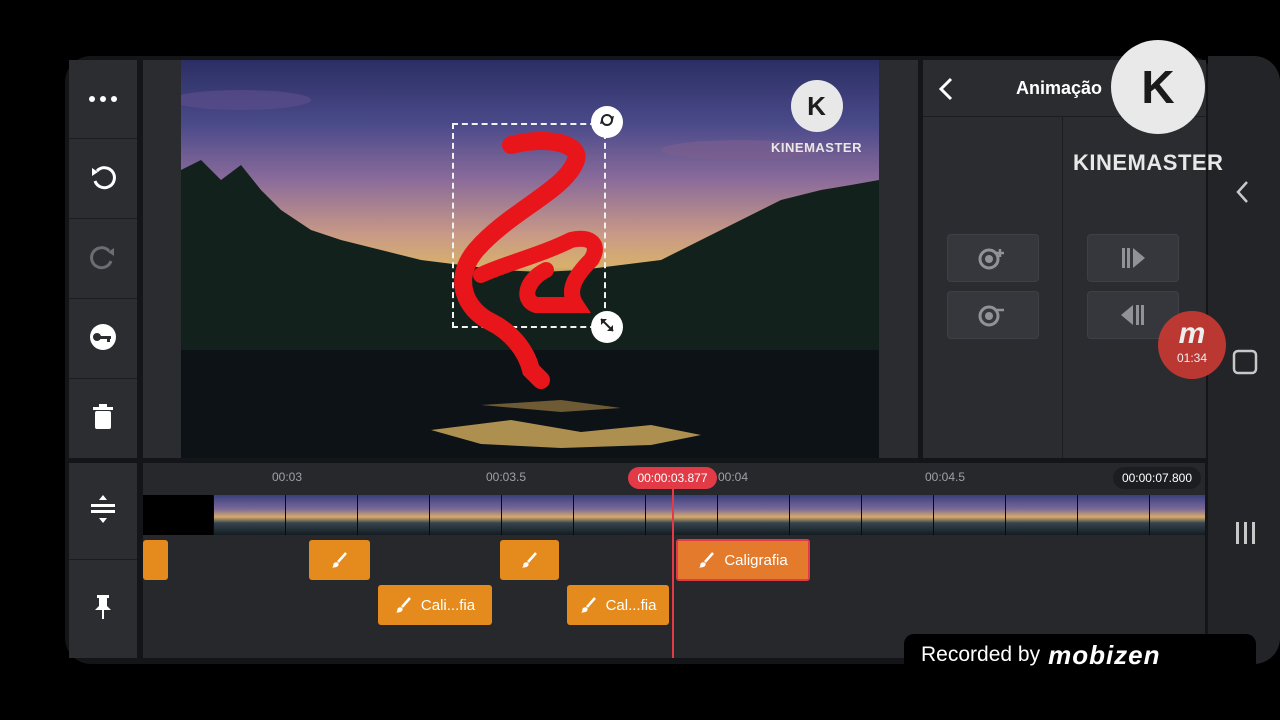 This screenshot has height=720, width=1280. What do you see at coordinates (1245, 533) in the screenshot?
I see `recents-icon` at bounding box center [1245, 533].